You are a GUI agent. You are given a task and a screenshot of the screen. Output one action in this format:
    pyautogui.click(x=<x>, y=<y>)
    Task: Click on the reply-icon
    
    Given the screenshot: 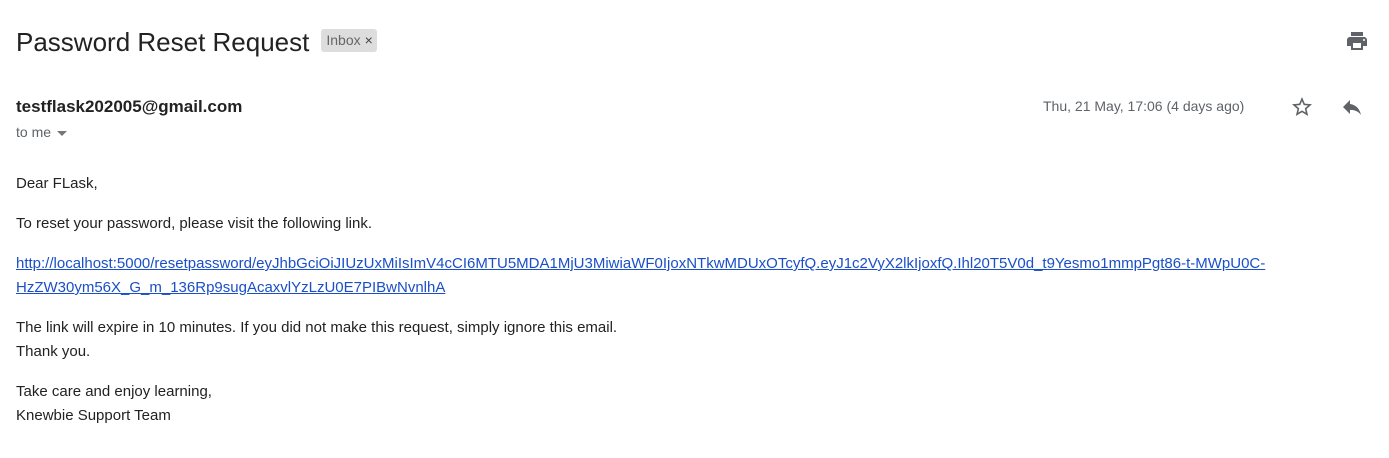 What is the action you would take?
    pyautogui.click(x=1352, y=107)
    